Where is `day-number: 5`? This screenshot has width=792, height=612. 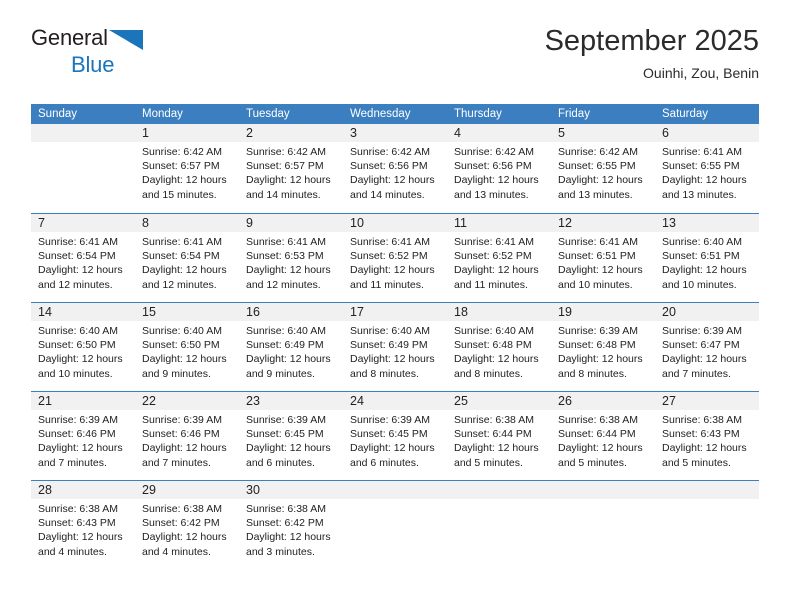
day-number: 5 is located at coordinates (603, 133).